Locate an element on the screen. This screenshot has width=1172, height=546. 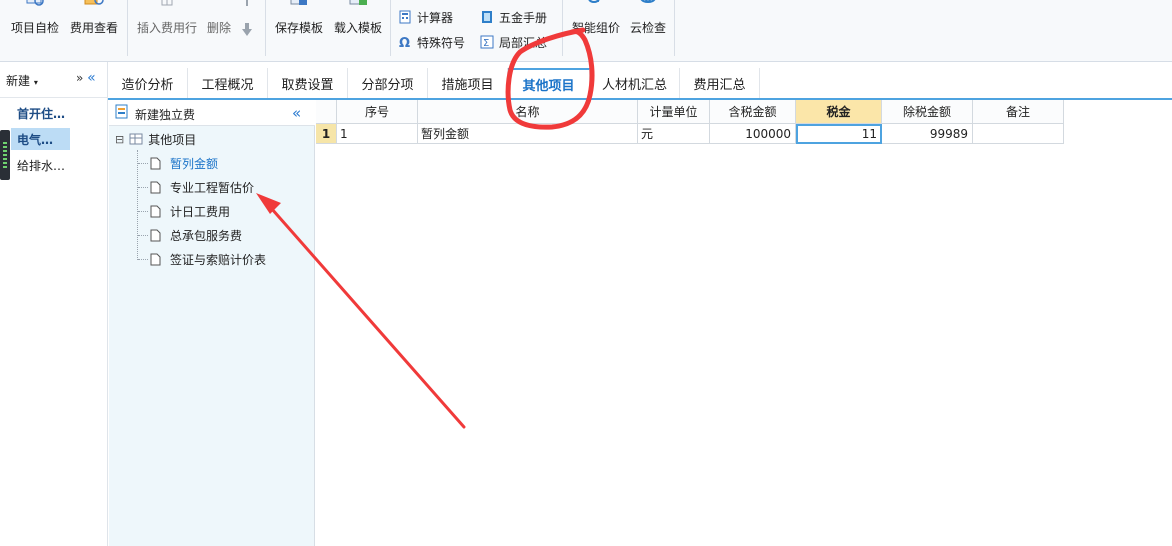
new-fee-icon is located at coordinates (121, 111).